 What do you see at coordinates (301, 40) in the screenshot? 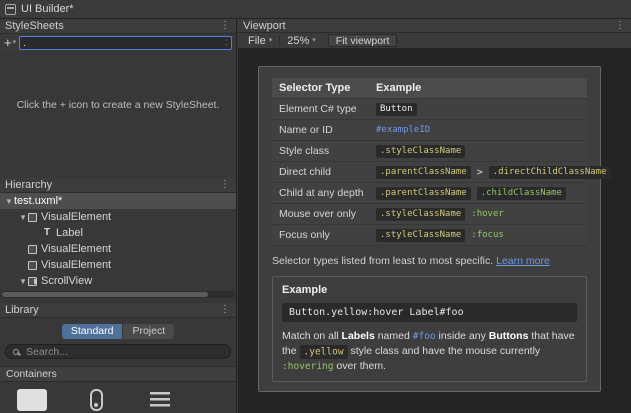
I see `zoom-dropdown: 25% ▾` at bounding box center [301, 40].